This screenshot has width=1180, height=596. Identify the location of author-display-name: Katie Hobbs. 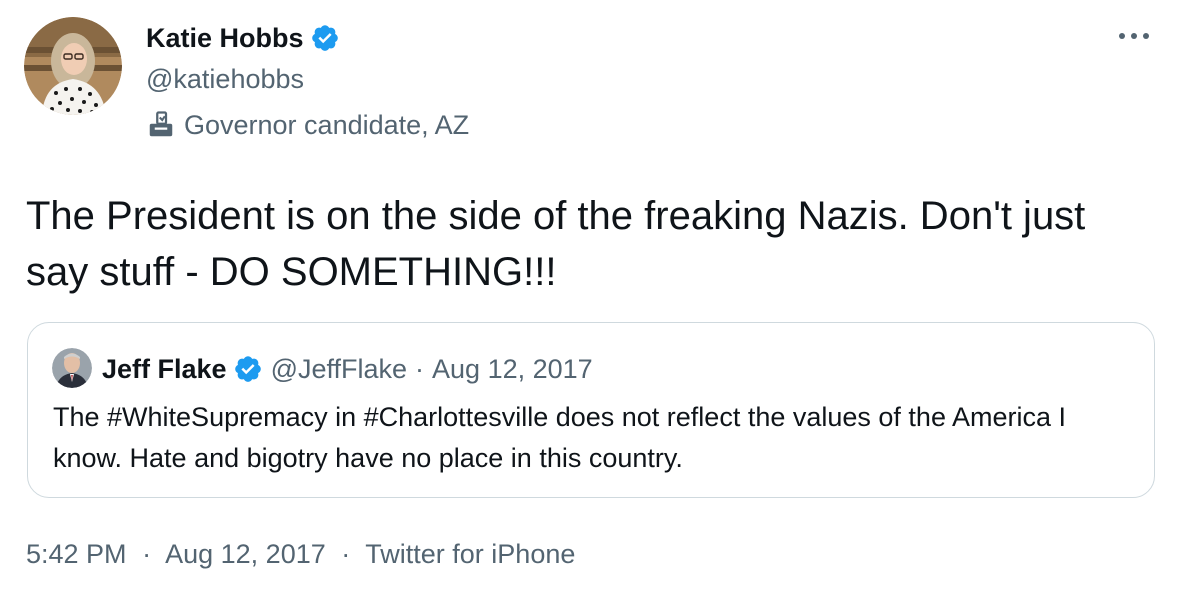
(225, 38).